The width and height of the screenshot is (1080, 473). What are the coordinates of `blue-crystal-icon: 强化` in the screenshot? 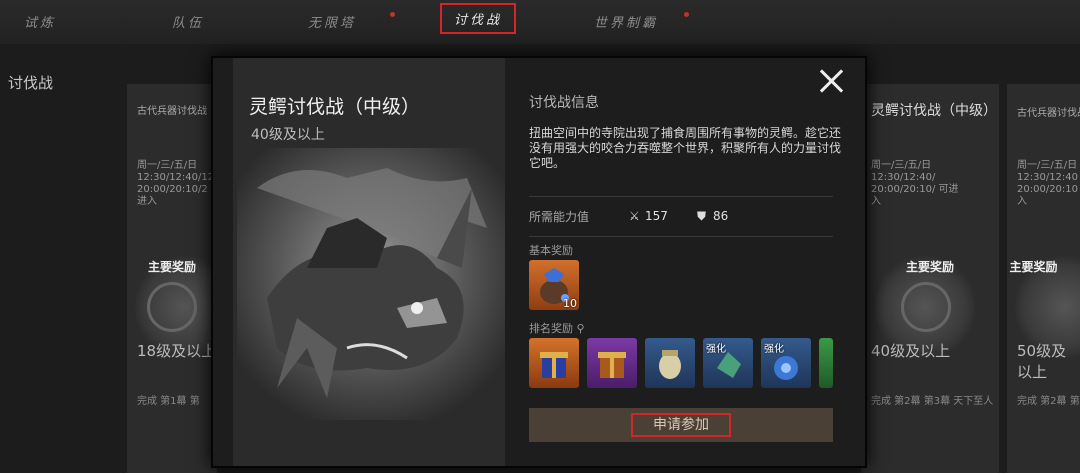 It's located at (786, 363).